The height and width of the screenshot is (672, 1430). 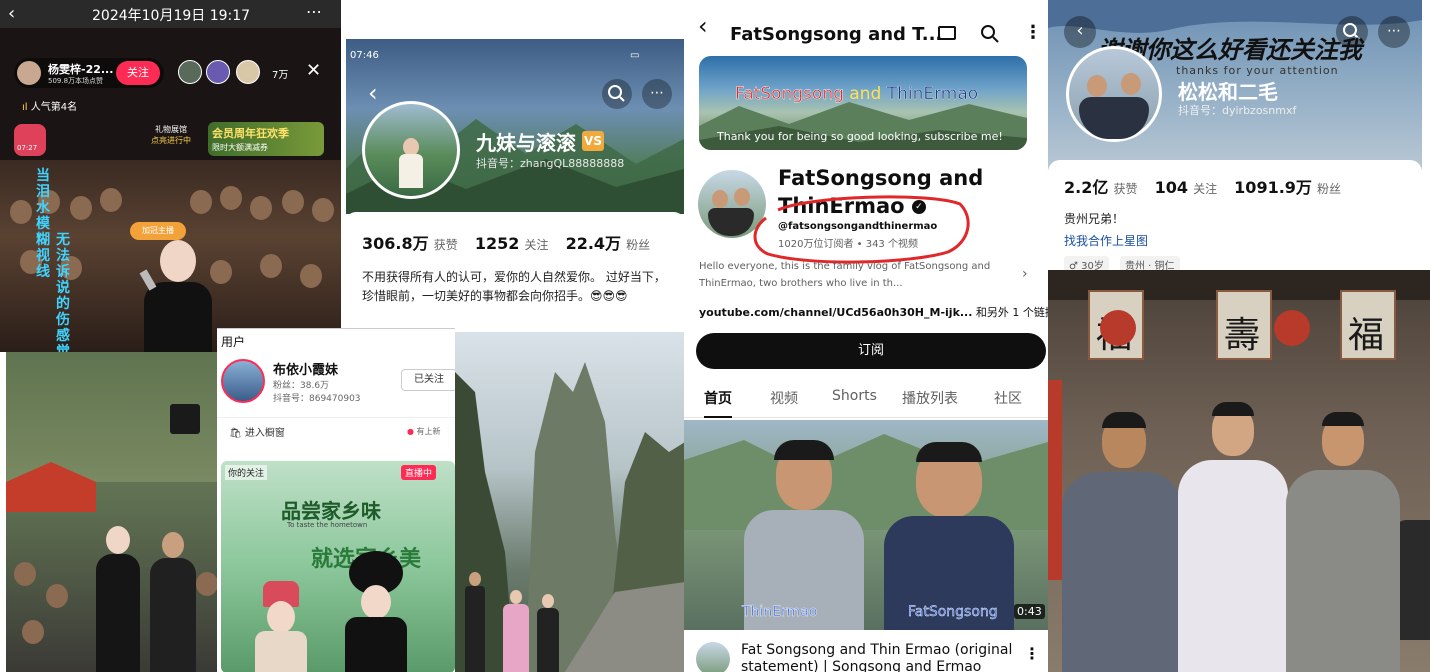 I want to click on subscribe-button: 订阅, so click(x=871, y=351).